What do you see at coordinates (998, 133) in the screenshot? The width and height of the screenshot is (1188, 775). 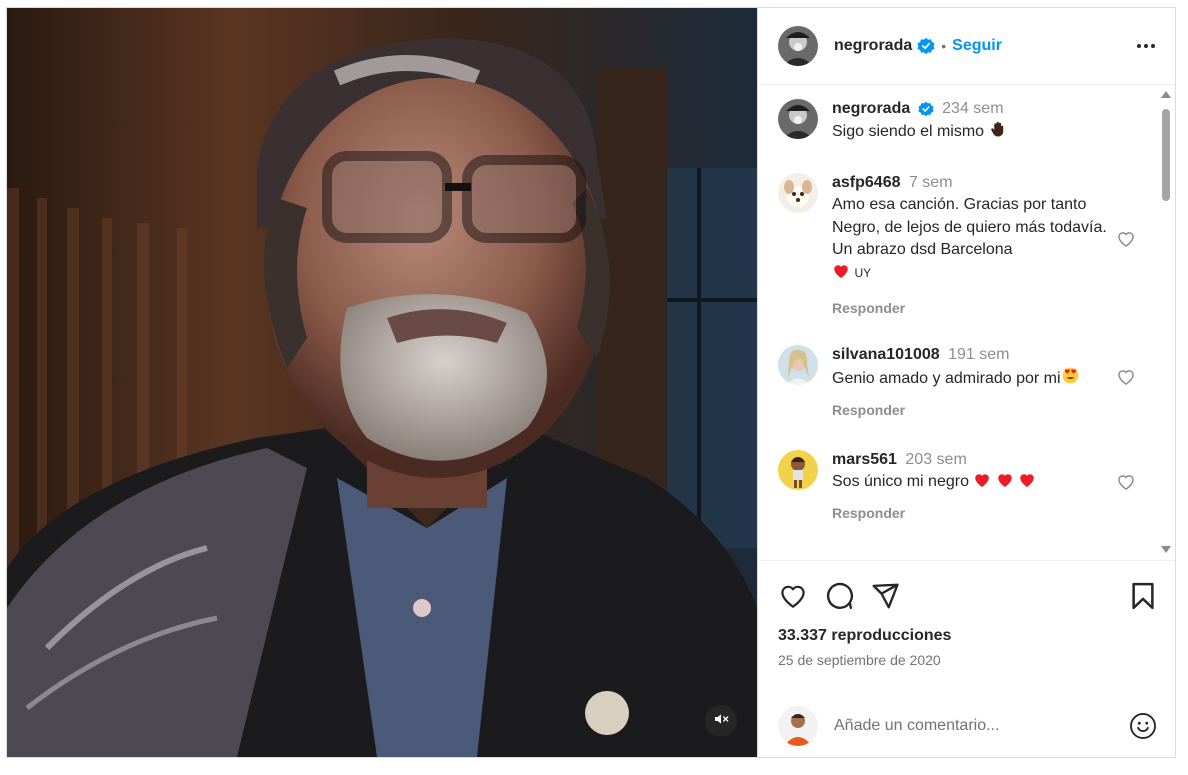 I see `raised-hand-emoji-icon` at bounding box center [998, 133].